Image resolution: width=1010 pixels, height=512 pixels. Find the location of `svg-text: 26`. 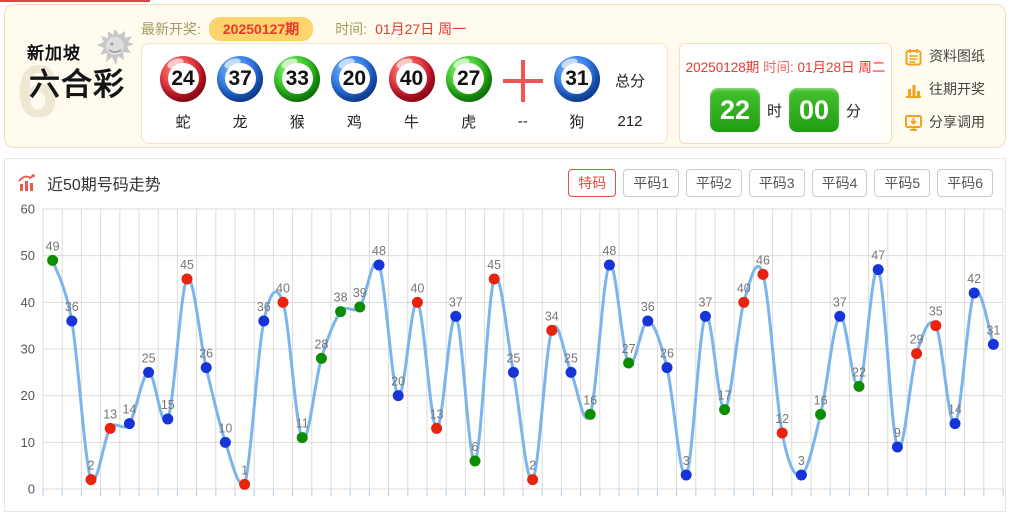

svg-text: 26 is located at coordinates (667, 354).